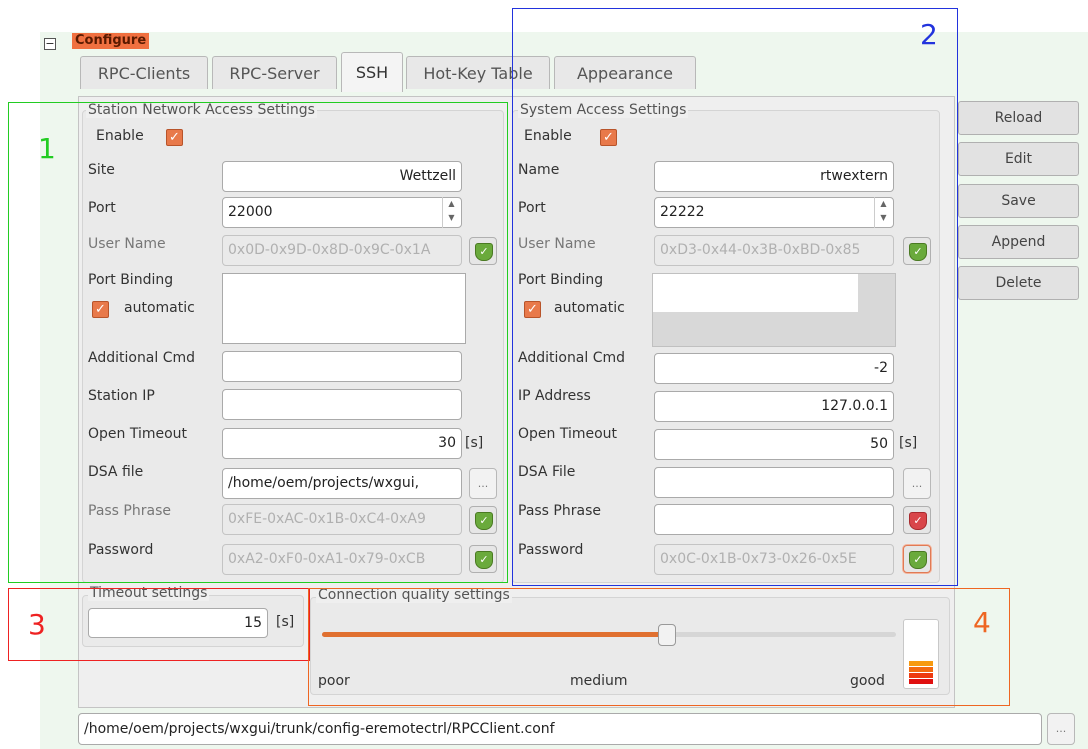 Image resolution: width=1088 pixels, height=749 pixels. Describe the element at coordinates (342, 176) in the screenshot. I see `site-input: Wettzell` at that location.